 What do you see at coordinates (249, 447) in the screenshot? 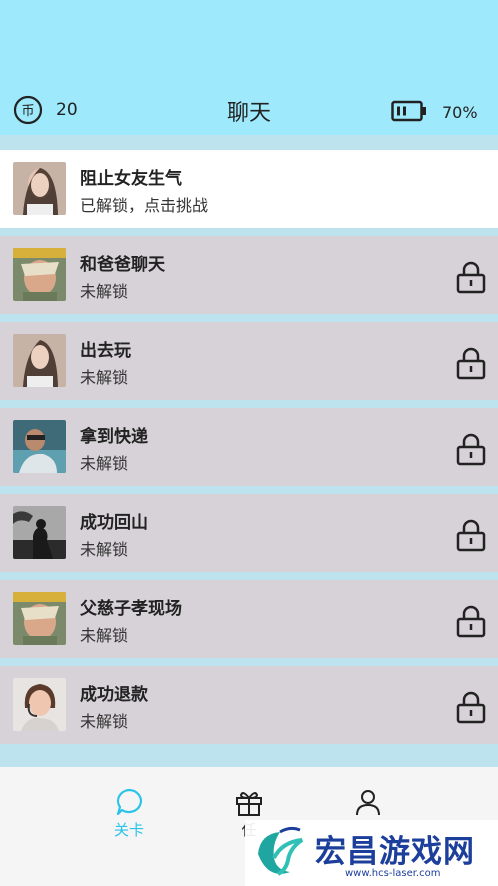
I see `level-item-3: 拿到快递 未解锁` at bounding box center [249, 447].